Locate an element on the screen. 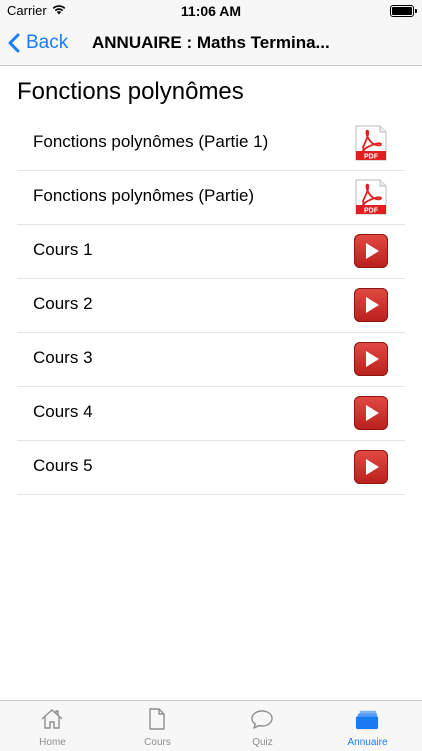 The width and height of the screenshot is (422, 751). section-title: Fonctions polynômes is located at coordinates (130, 91).